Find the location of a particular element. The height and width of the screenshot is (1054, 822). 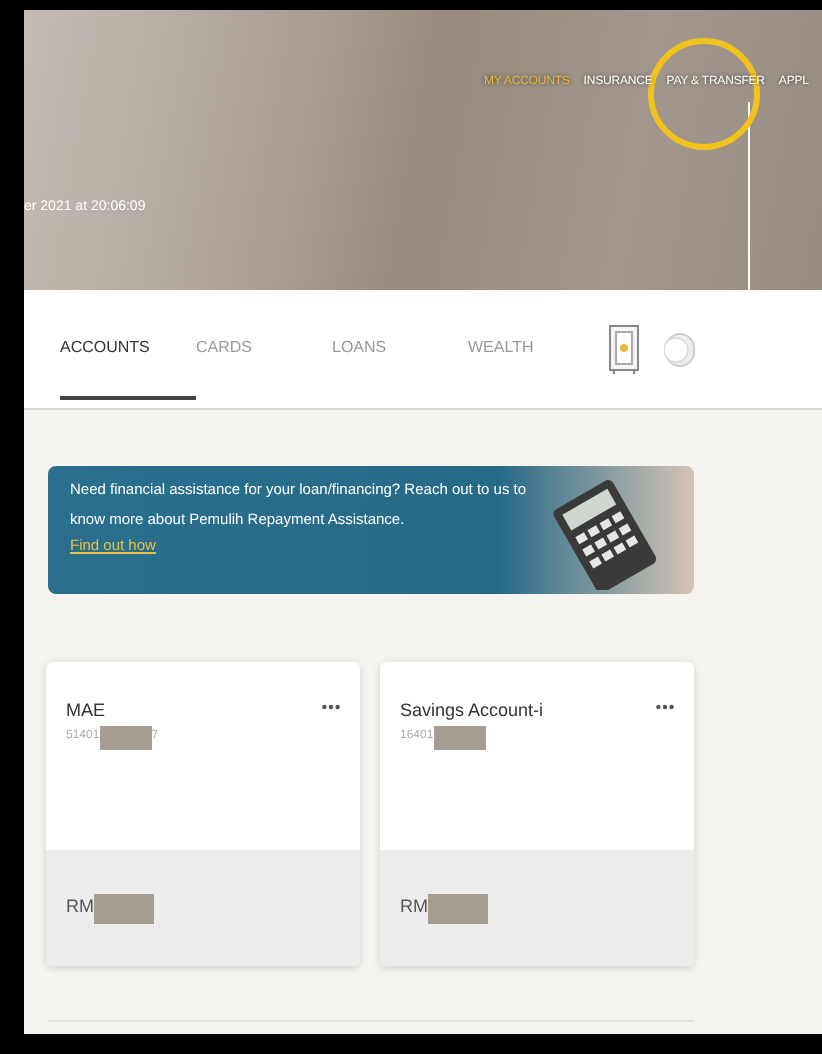

account-name: Savings Account-i is located at coordinates (472, 711).